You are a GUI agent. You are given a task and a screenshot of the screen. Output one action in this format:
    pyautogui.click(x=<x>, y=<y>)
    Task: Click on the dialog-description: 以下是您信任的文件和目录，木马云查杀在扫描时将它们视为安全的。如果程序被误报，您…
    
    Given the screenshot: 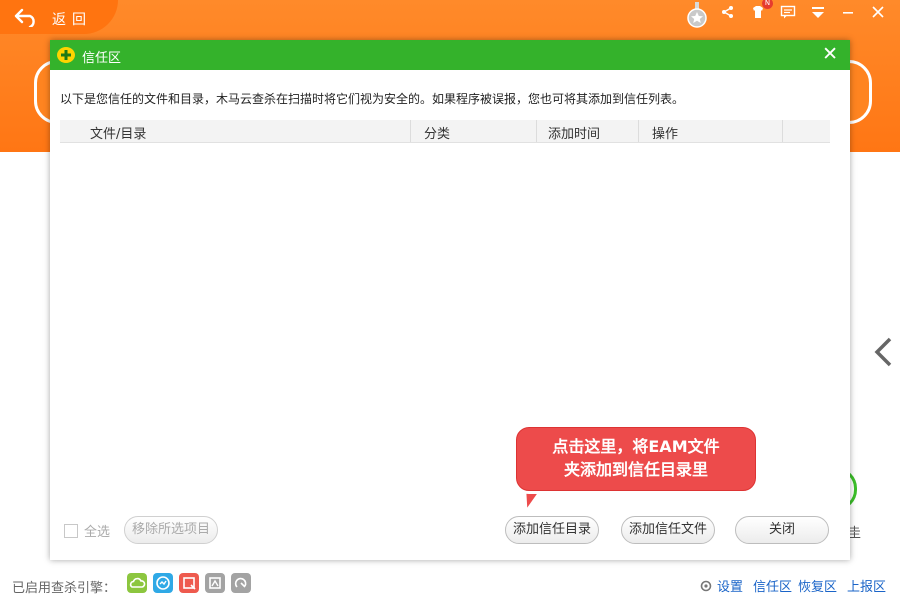 What is the action you would take?
    pyautogui.click(x=372, y=99)
    